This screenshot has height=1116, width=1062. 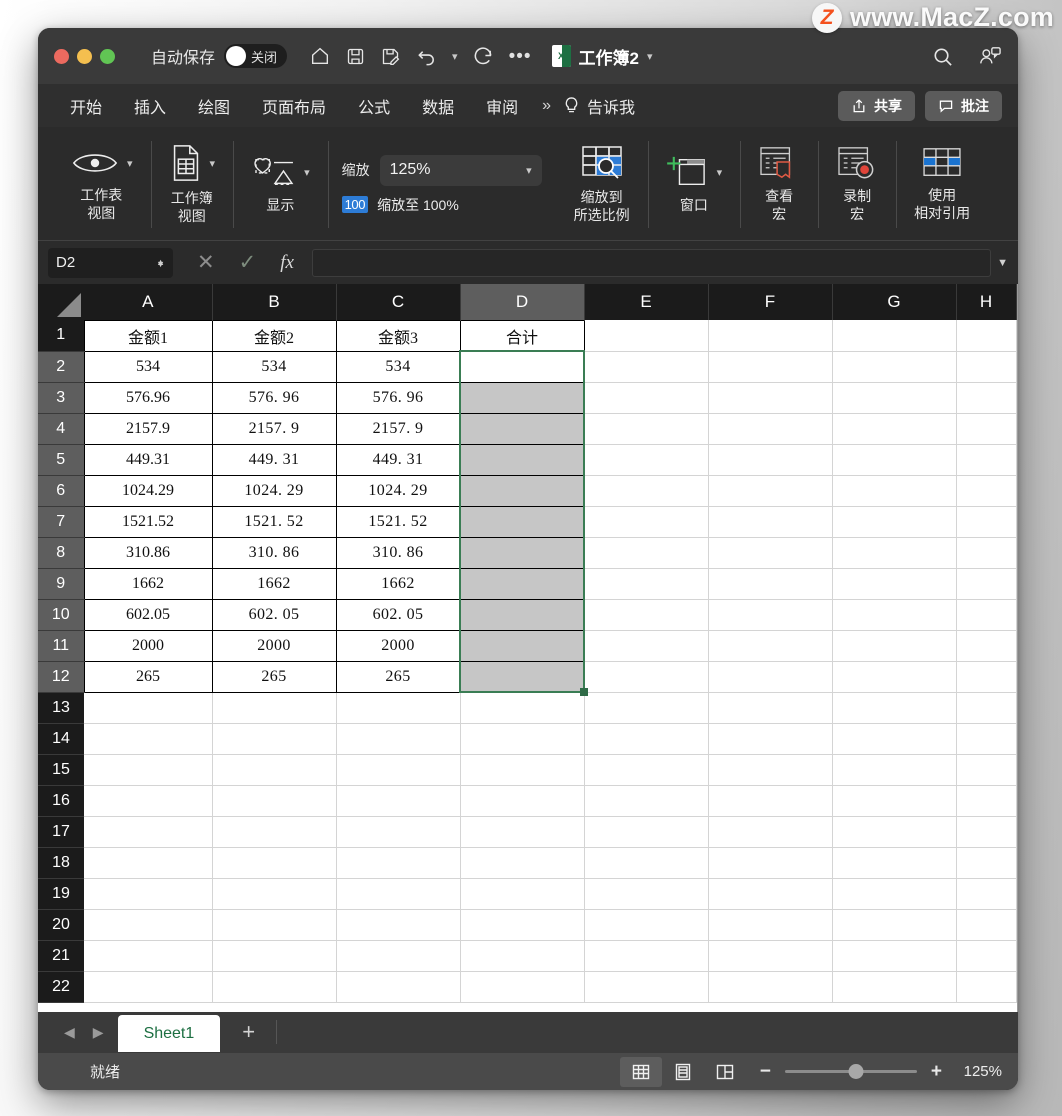 What do you see at coordinates (894, 302) in the screenshot?
I see `column-header-g: G` at bounding box center [894, 302].